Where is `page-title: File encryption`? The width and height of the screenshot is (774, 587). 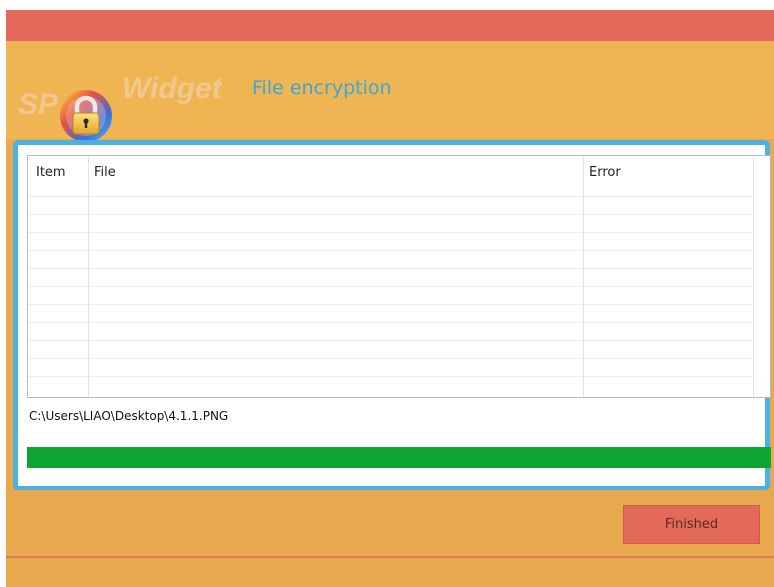
page-title: File encryption is located at coordinates (322, 88).